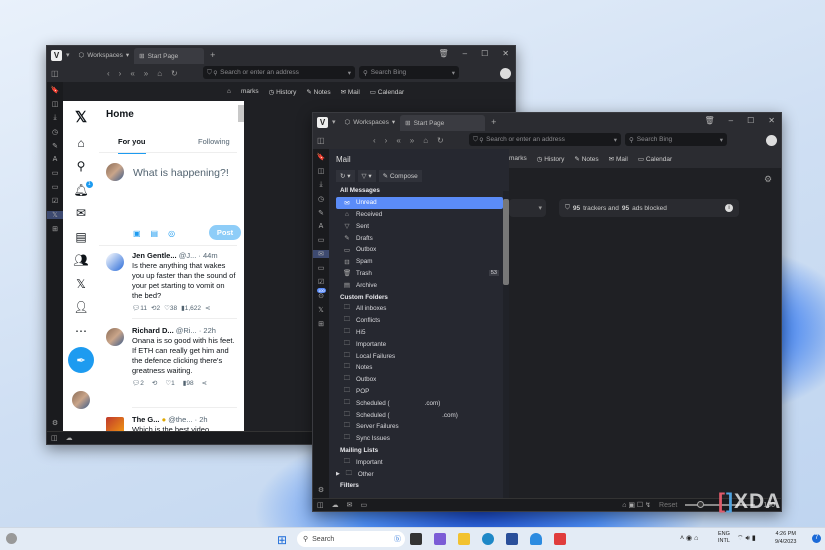 The width and height of the screenshot is (825, 550). Describe the element at coordinates (81, 360) in the screenshot. I see `compose-post-button: ✒` at that location.